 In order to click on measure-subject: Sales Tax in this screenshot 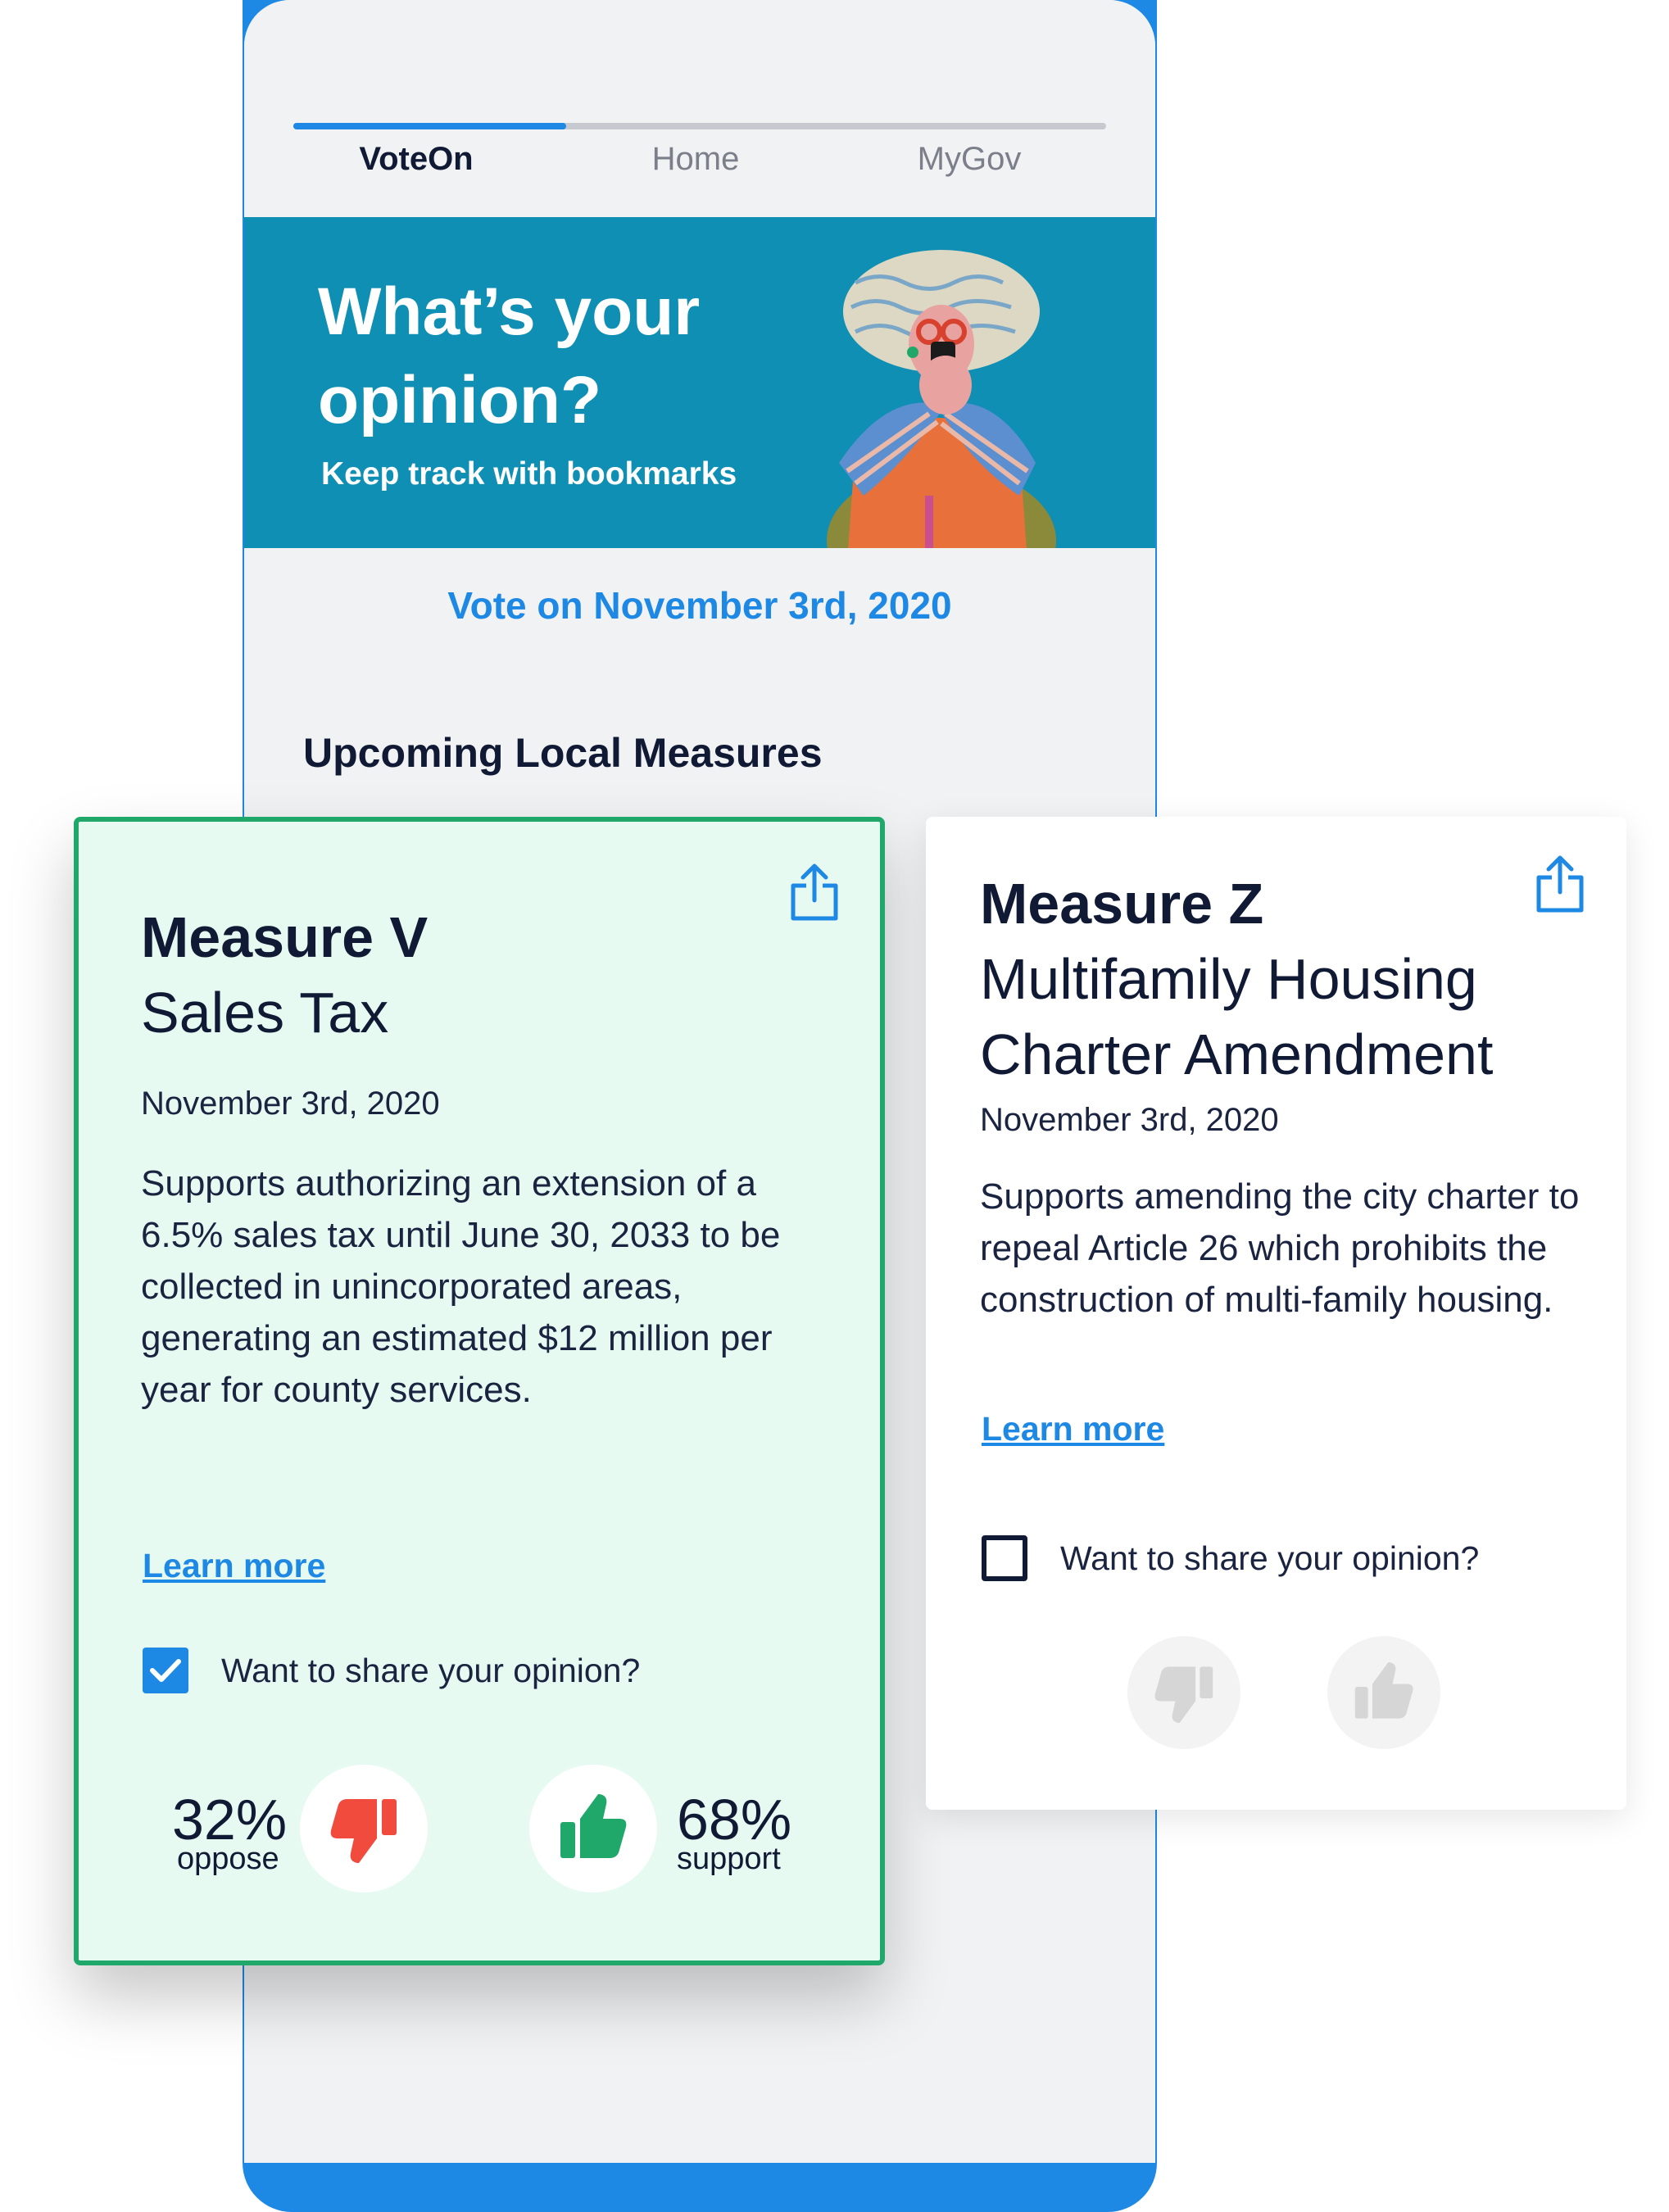, I will do `click(265, 1013)`.